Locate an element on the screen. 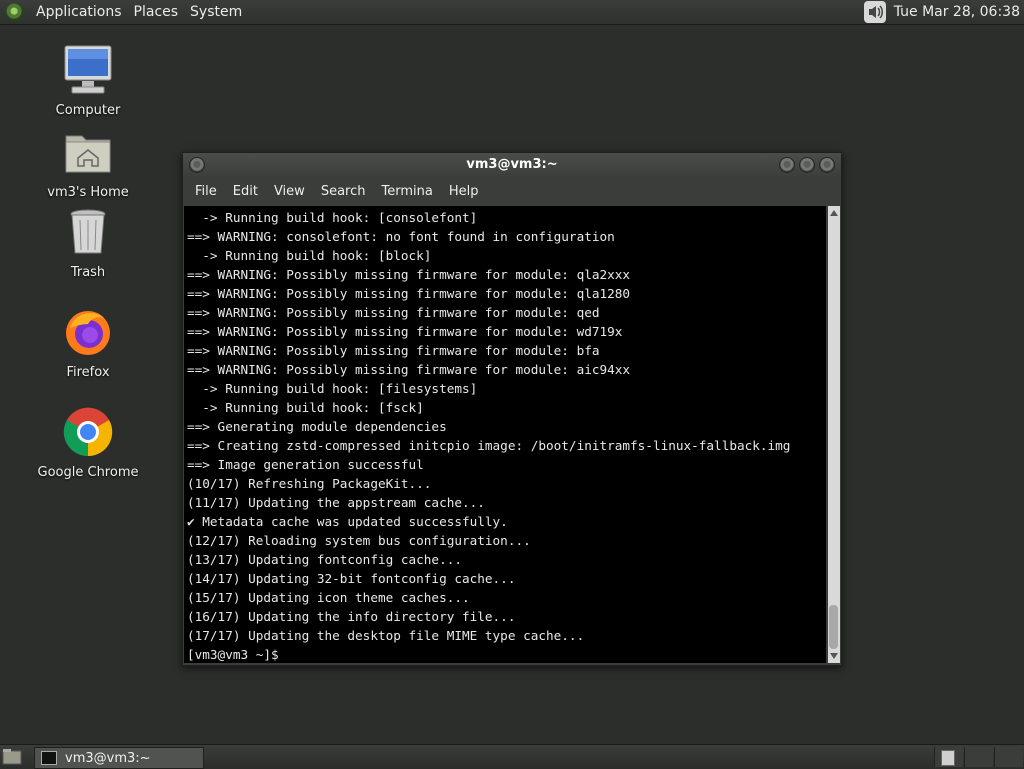  firefox-icon is located at coordinates (88, 333).